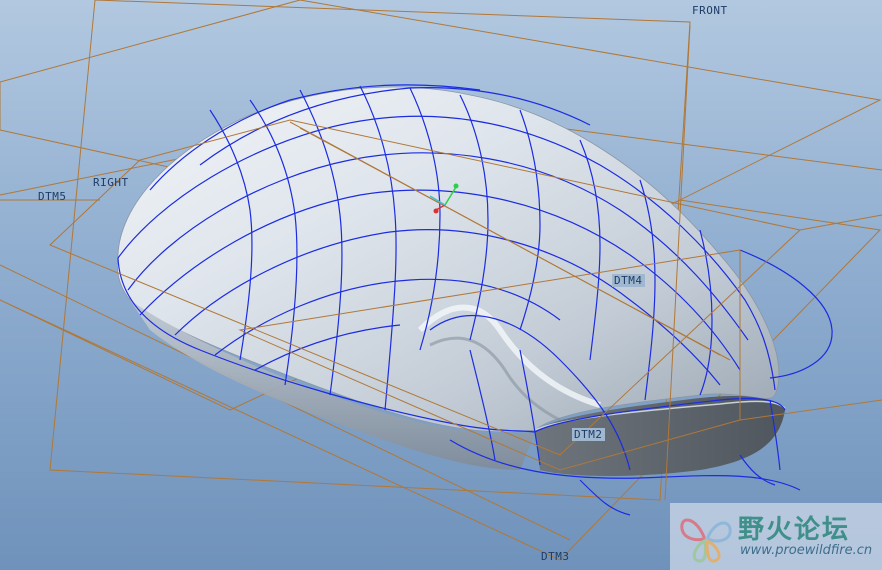 This screenshot has height=570, width=882. Describe the element at coordinates (436, 211) in the screenshot. I see `csys-x-axis-tip` at that location.